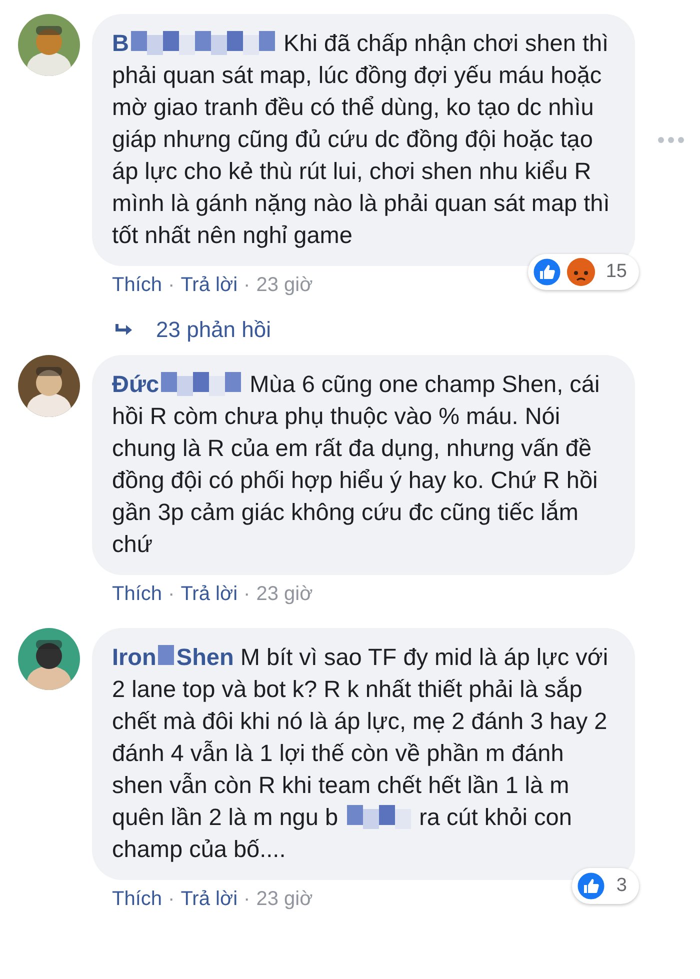 The width and height of the screenshot is (700, 979). What do you see at coordinates (120, 43) in the screenshot?
I see `commenter-name: B` at bounding box center [120, 43].